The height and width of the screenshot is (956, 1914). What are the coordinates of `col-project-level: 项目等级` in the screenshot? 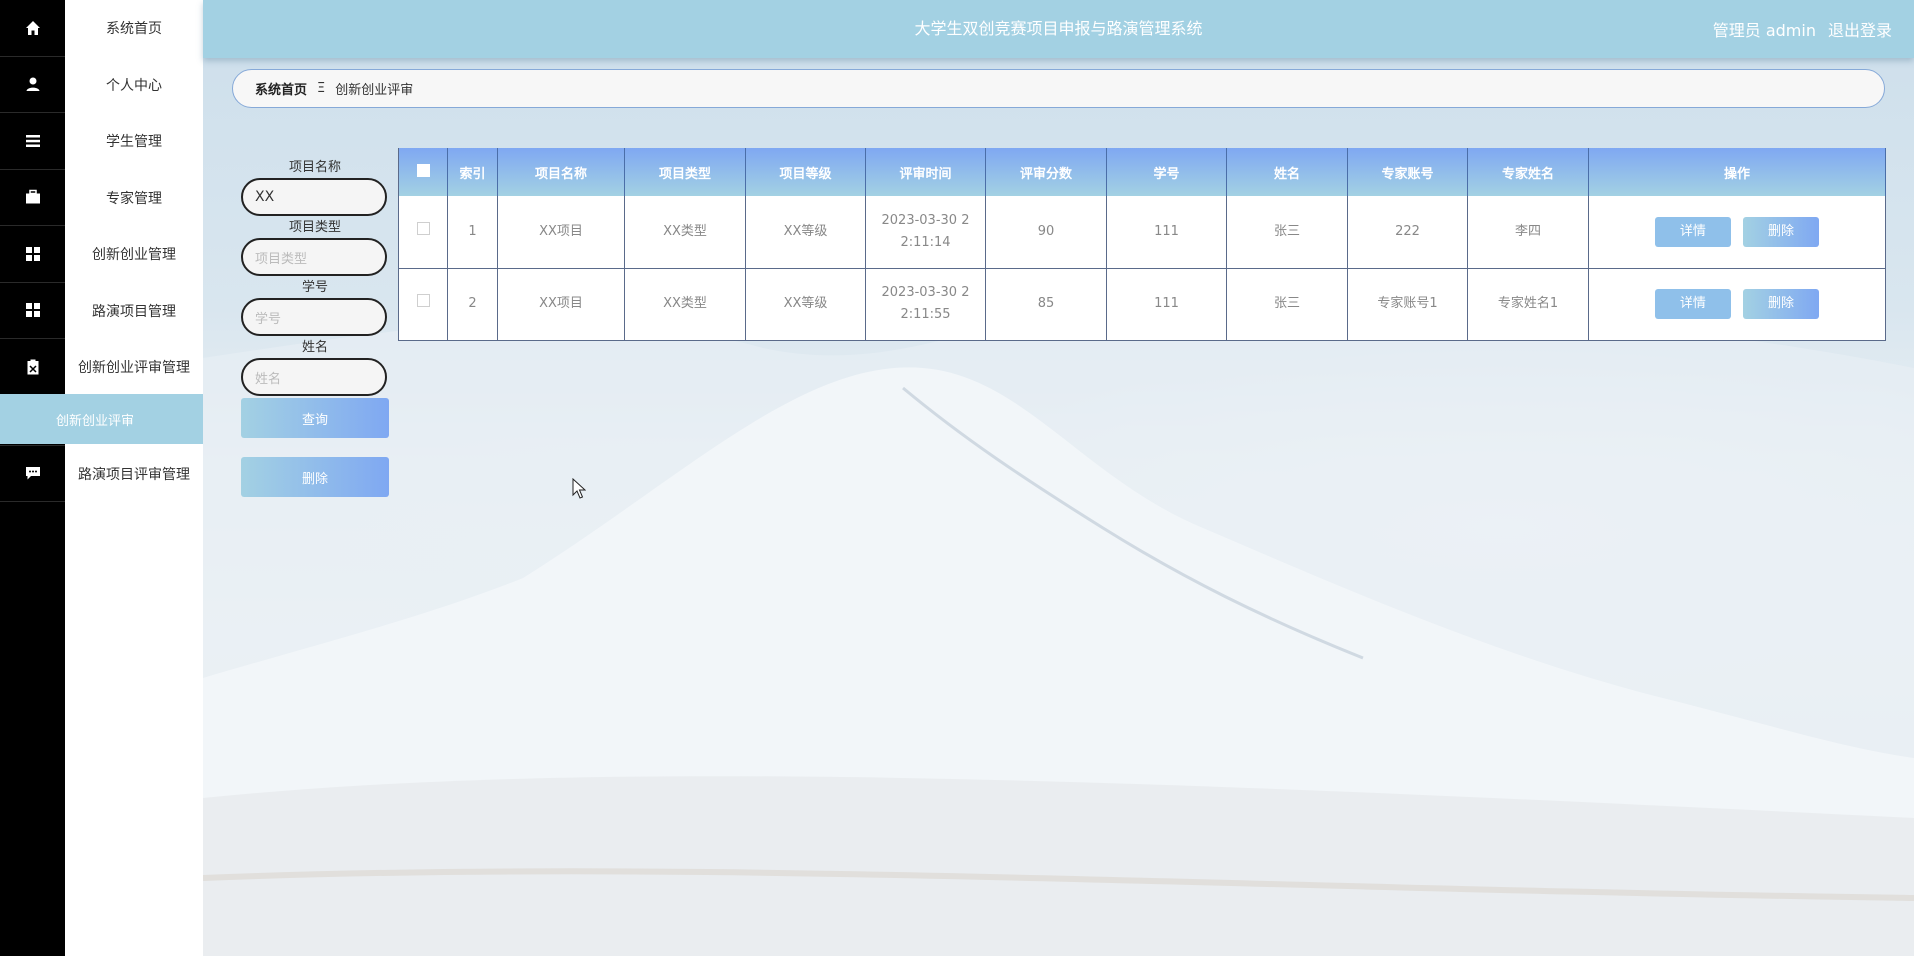 It's located at (805, 172).